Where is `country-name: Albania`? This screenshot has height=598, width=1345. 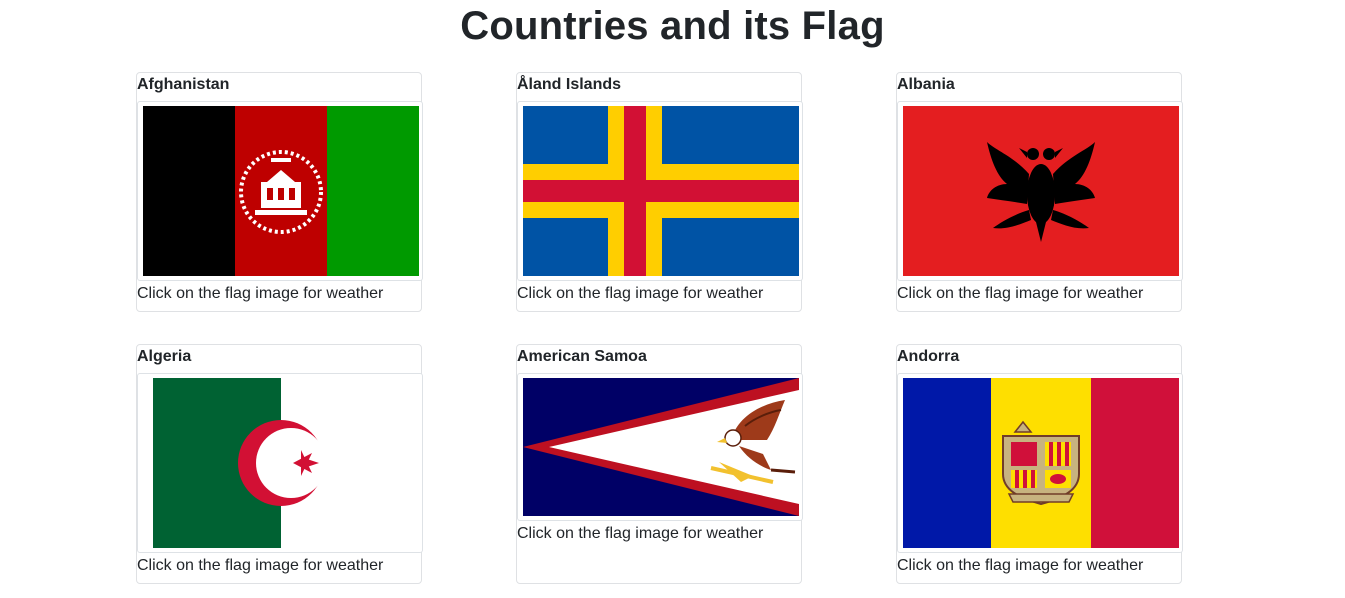
country-name: Albania is located at coordinates (926, 84).